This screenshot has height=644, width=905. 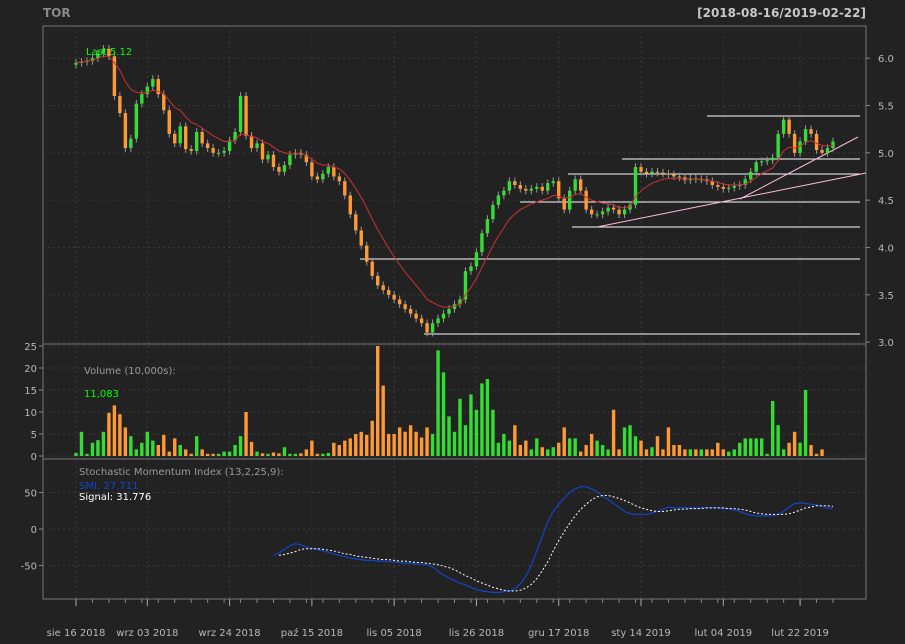 I want to click on x-tick-label: wrz 03 2018, so click(x=147, y=633).